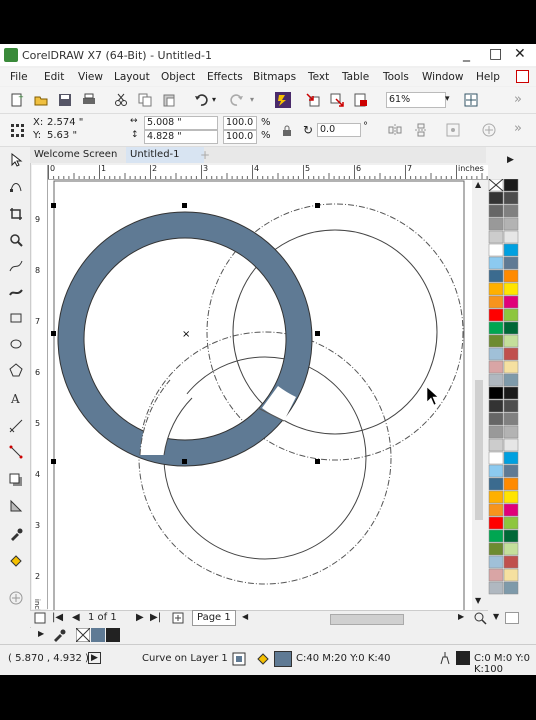  Describe the element at coordinates (518, 99) in the screenshot. I see `toolbar-overflow-icon: »` at that location.